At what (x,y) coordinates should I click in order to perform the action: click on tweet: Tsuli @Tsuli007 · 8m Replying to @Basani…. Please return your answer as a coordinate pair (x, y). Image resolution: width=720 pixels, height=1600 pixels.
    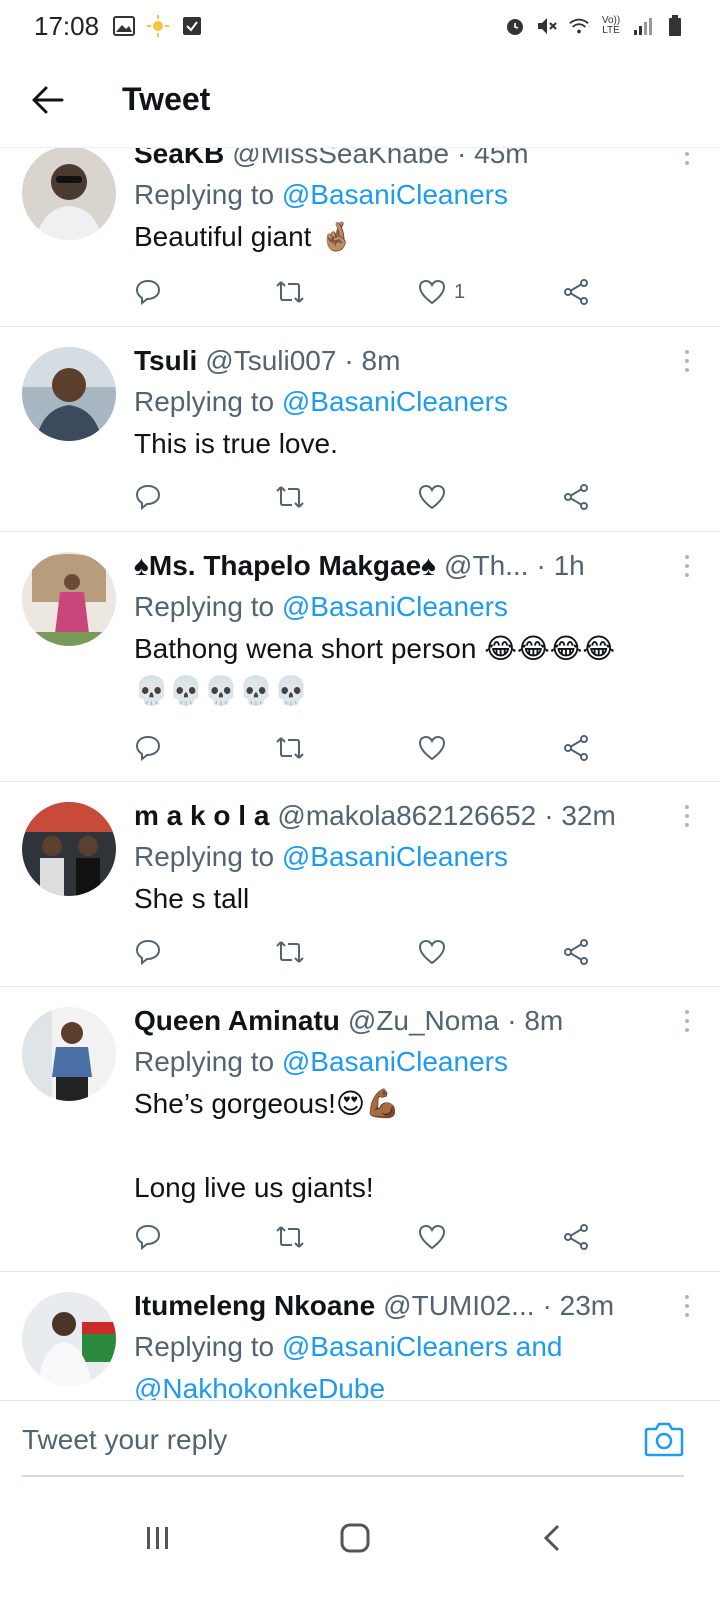
    Looking at the image, I should click on (360, 429).